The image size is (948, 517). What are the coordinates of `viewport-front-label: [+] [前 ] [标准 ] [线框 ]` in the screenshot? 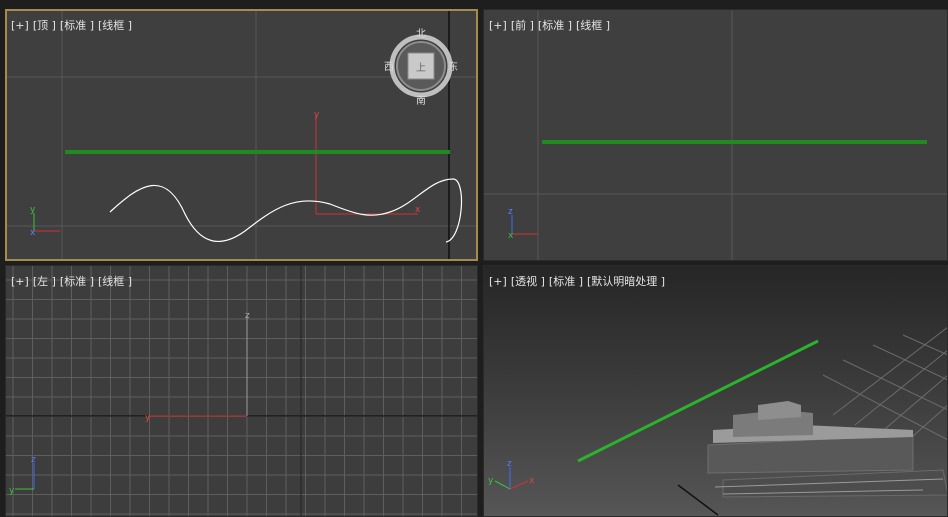 It's located at (551, 25).